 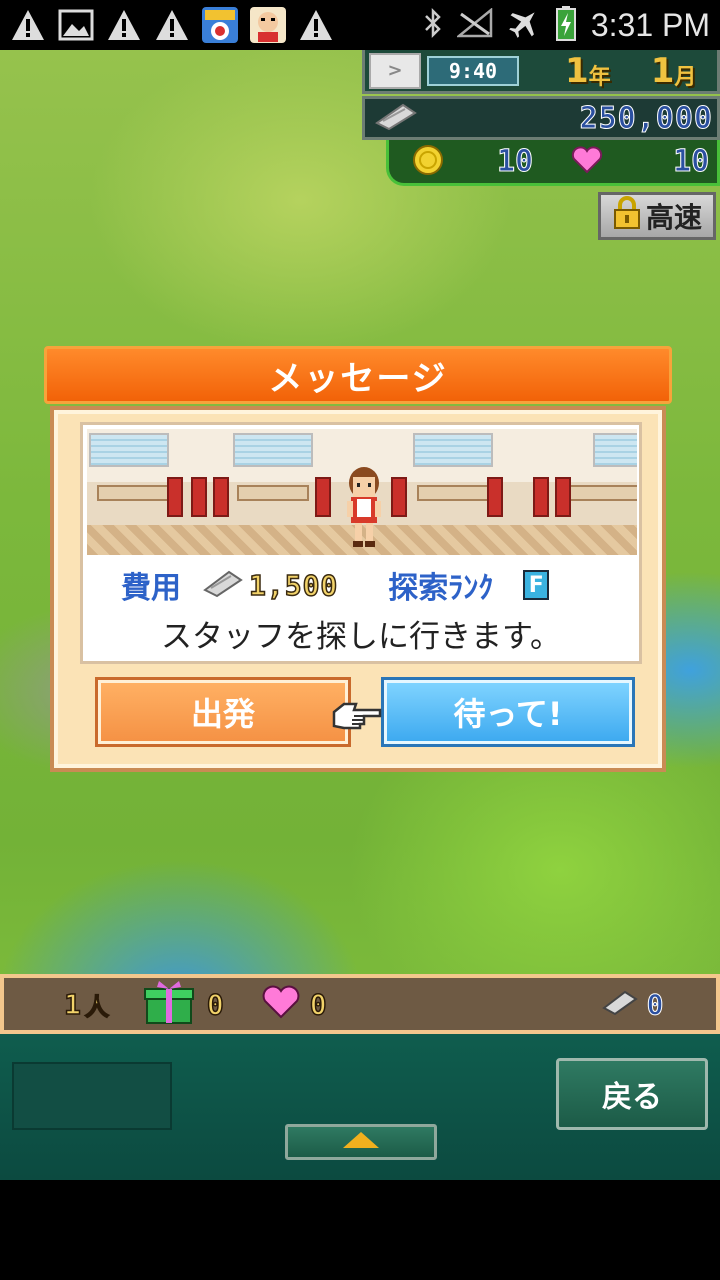 I want to click on game-time: 9:40, so click(x=473, y=70).